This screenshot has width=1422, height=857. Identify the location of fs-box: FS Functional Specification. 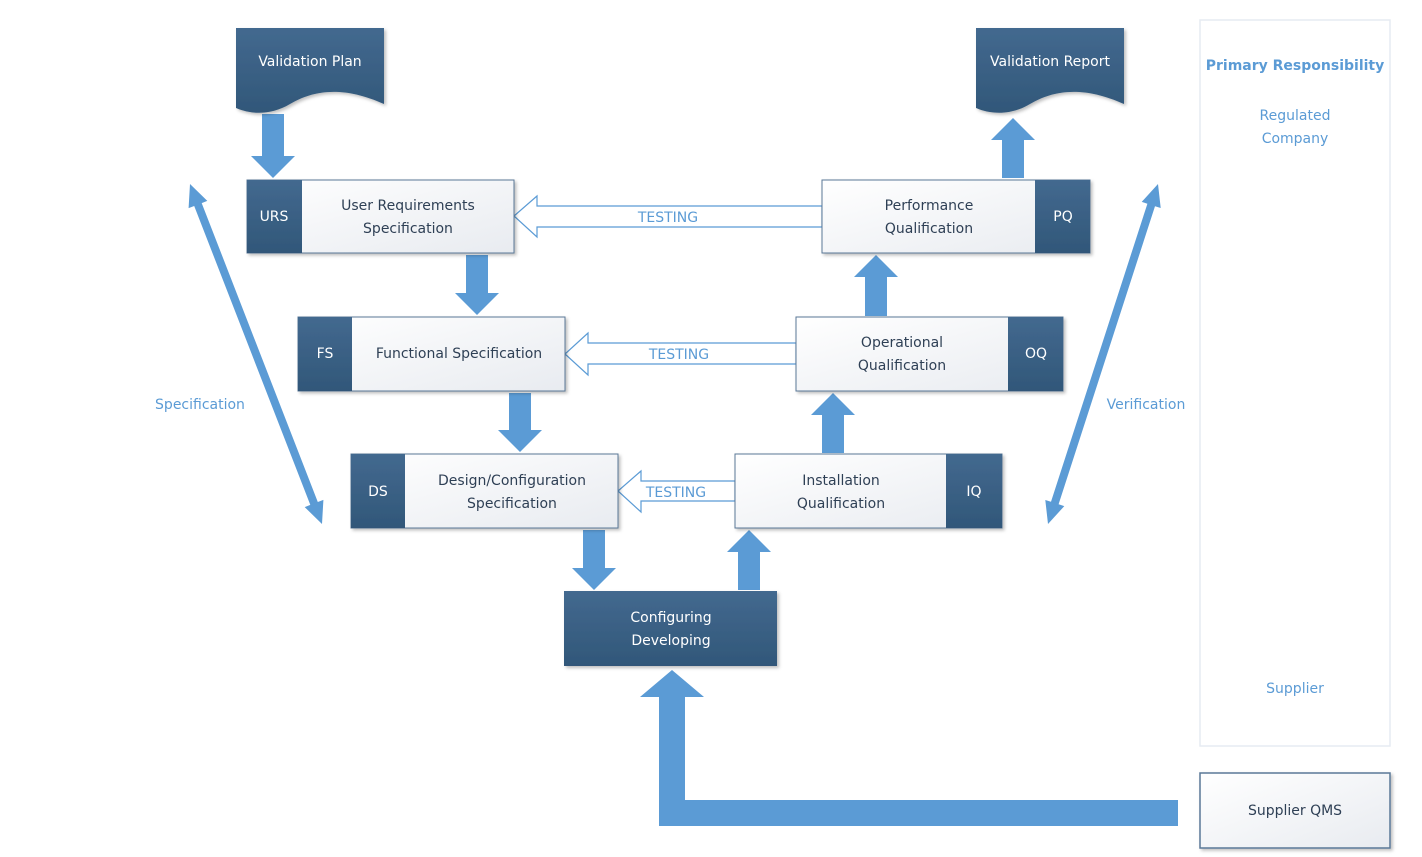
(431, 354).